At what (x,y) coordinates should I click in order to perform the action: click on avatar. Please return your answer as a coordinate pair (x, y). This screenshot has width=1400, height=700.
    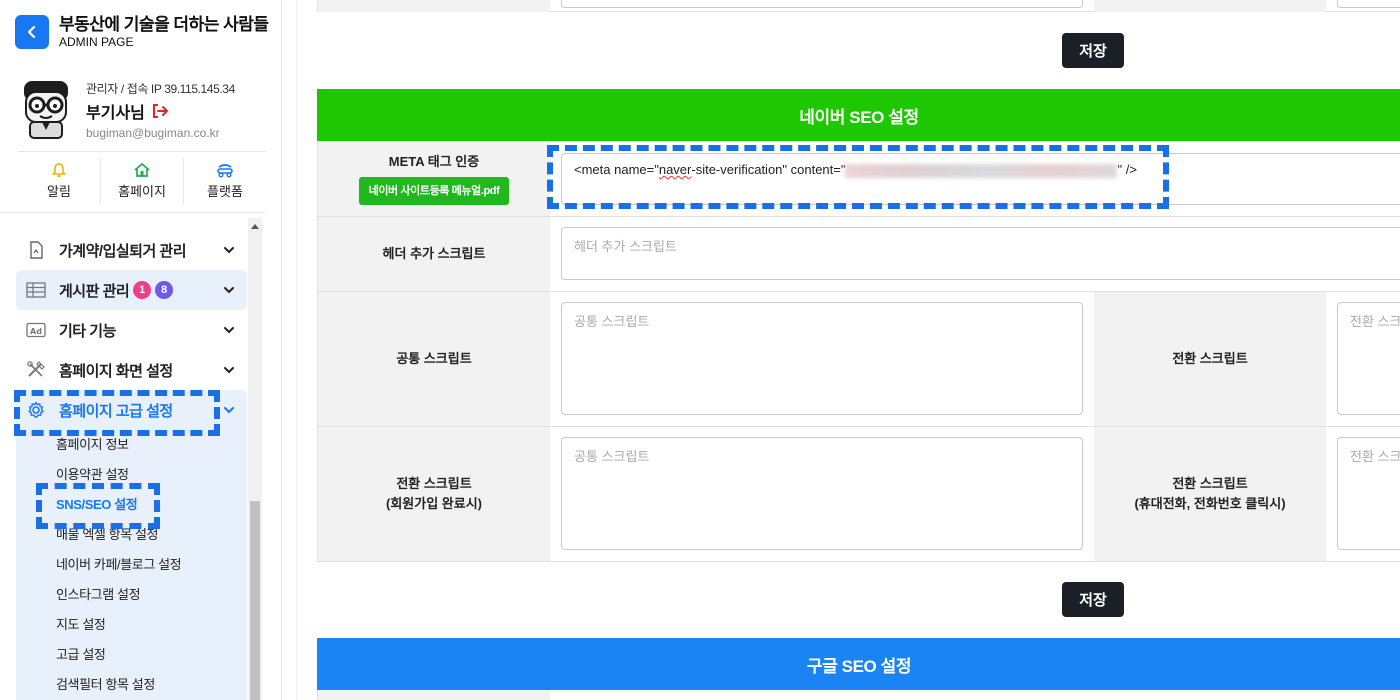
    Looking at the image, I should click on (46, 110).